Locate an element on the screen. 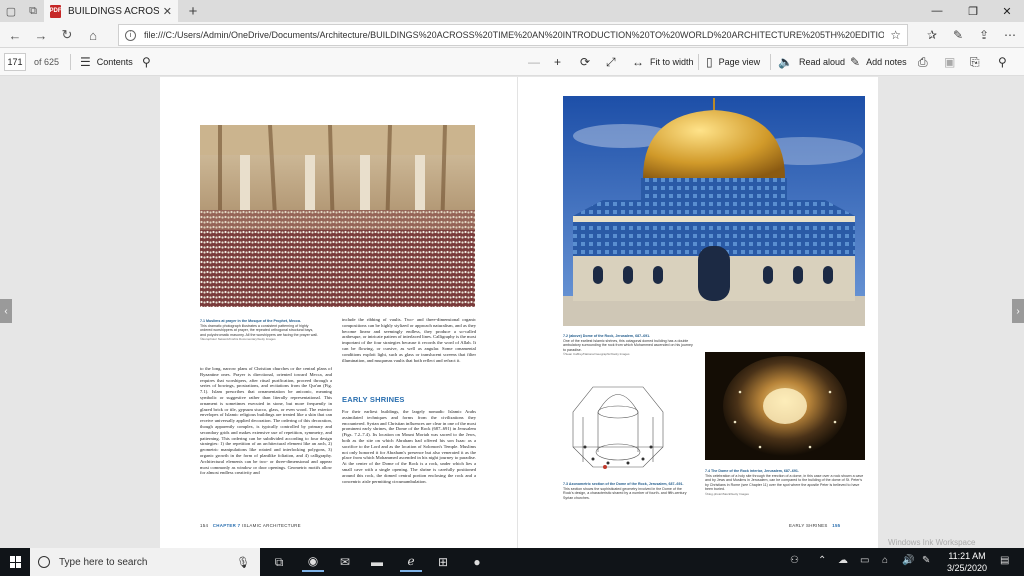  more-icon: ⋯ is located at coordinates (1010, 35).